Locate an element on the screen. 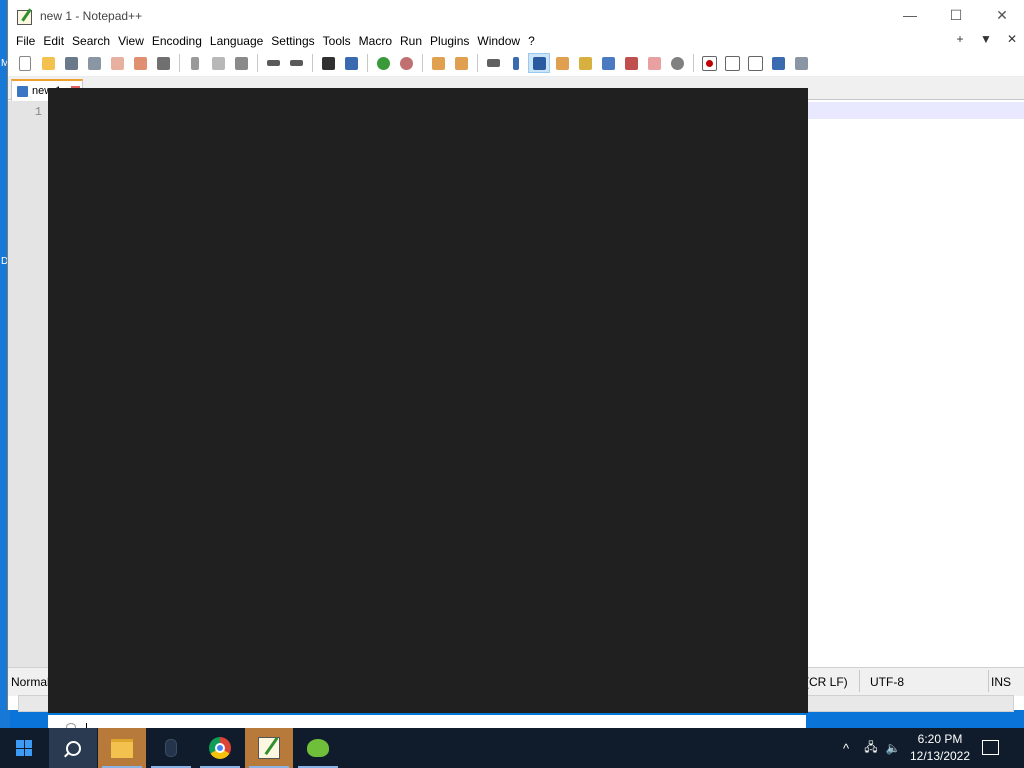 The width and height of the screenshot is (1024, 768). notepadpp-app-icon is located at coordinates (25, 16).